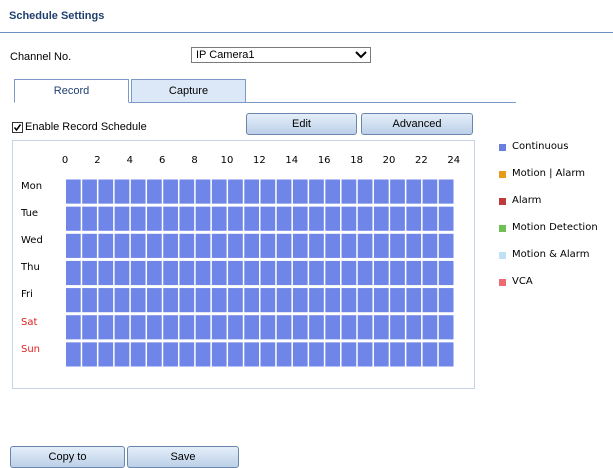 The image size is (613, 468). What do you see at coordinates (17, 127) in the screenshot?
I see `enable-record-schedule-checkbox` at bounding box center [17, 127].